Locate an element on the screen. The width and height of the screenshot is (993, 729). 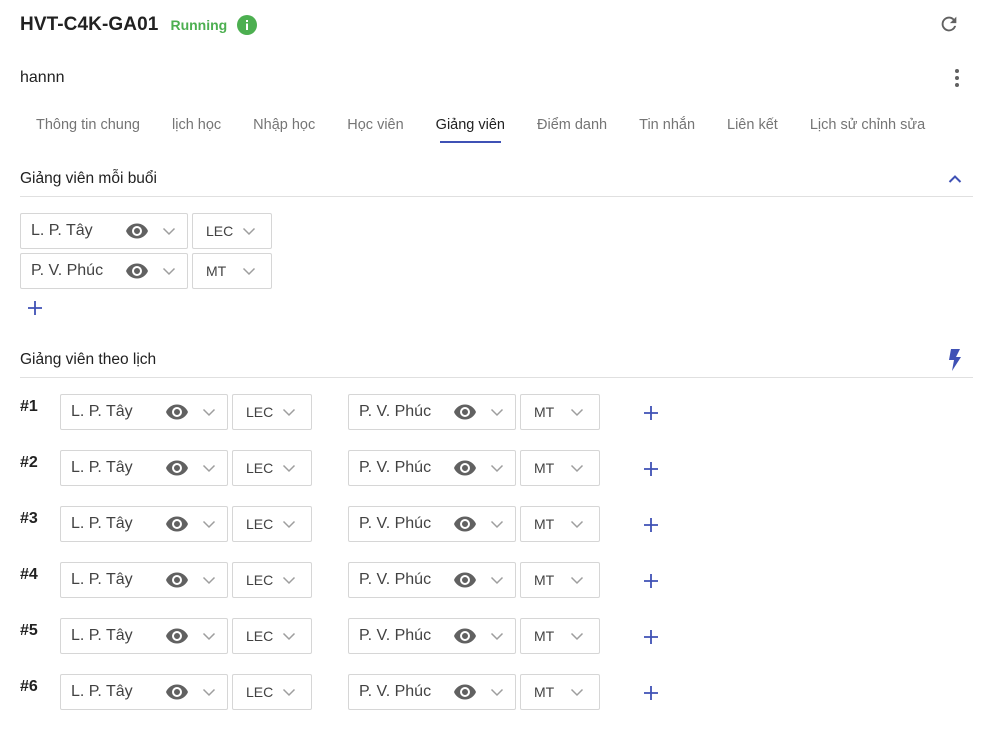
status-badge: Running is located at coordinates (199, 25).